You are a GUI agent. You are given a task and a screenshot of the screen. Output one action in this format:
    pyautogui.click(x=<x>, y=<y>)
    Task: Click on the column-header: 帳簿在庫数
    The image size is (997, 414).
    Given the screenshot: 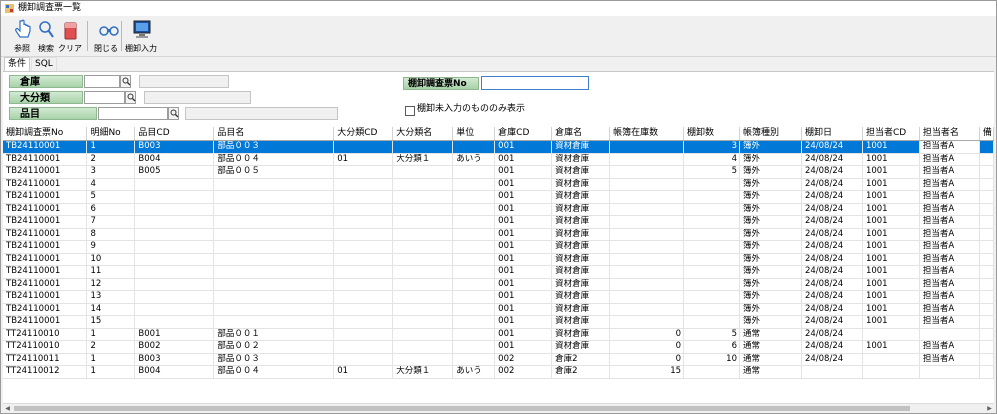 What is the action you would take?
    pyautogui.click(x=647, y=134)
    